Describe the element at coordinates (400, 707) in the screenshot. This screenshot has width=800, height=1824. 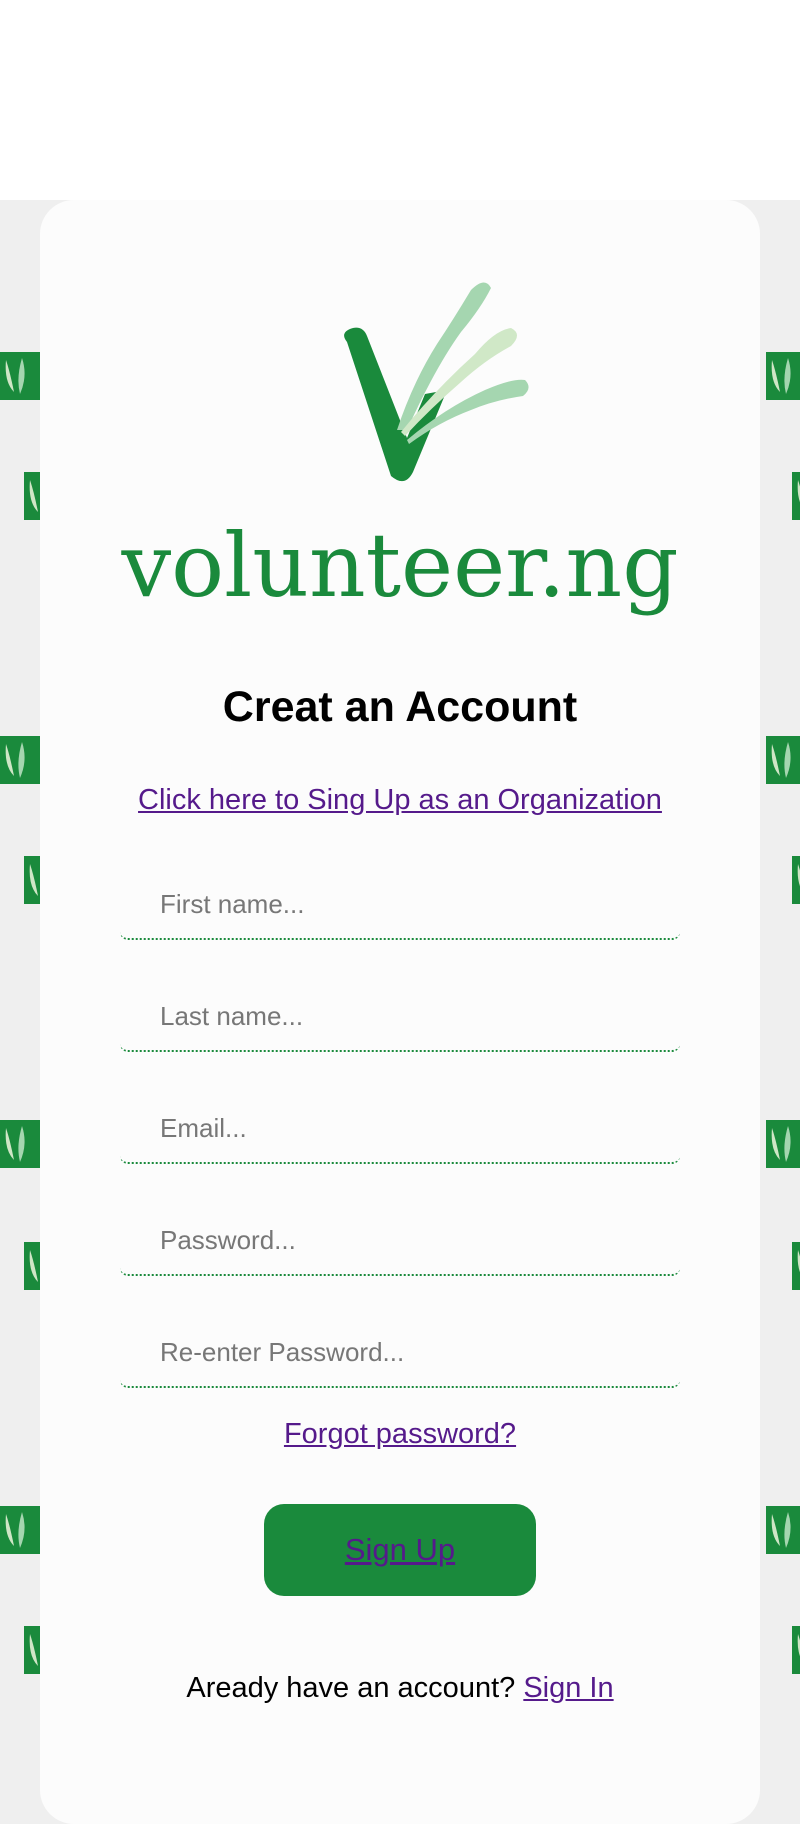
I see `page-title: Creat an Account` at that location.